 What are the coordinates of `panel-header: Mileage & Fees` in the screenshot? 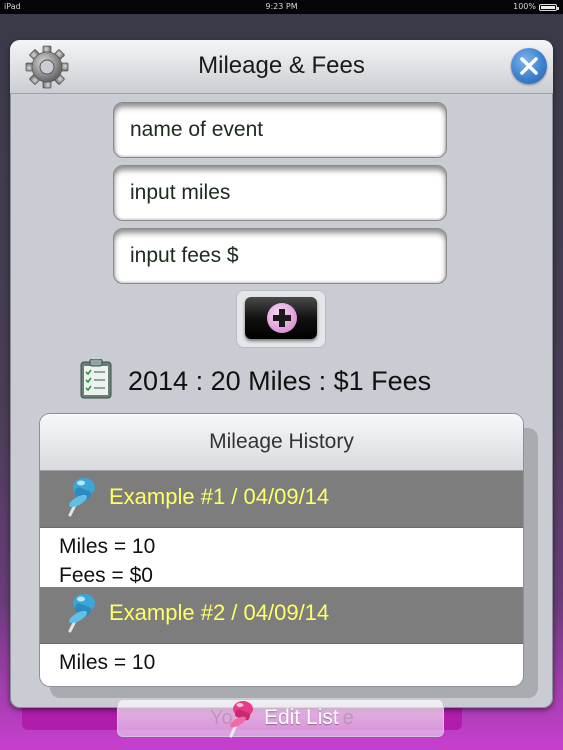 It's located at (281, 67).